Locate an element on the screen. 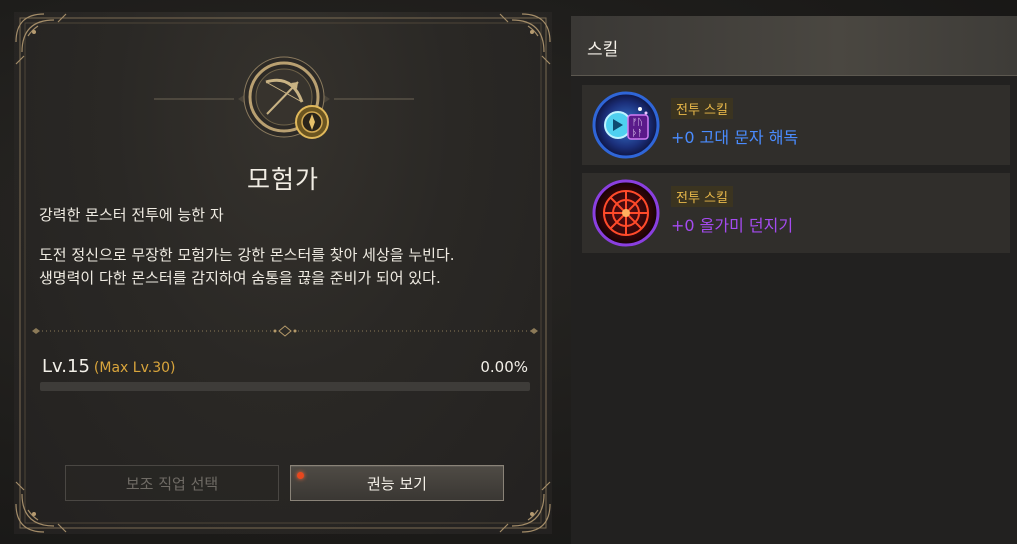  skill-panel-header: 스킬 is located at coordinates (794, 46).